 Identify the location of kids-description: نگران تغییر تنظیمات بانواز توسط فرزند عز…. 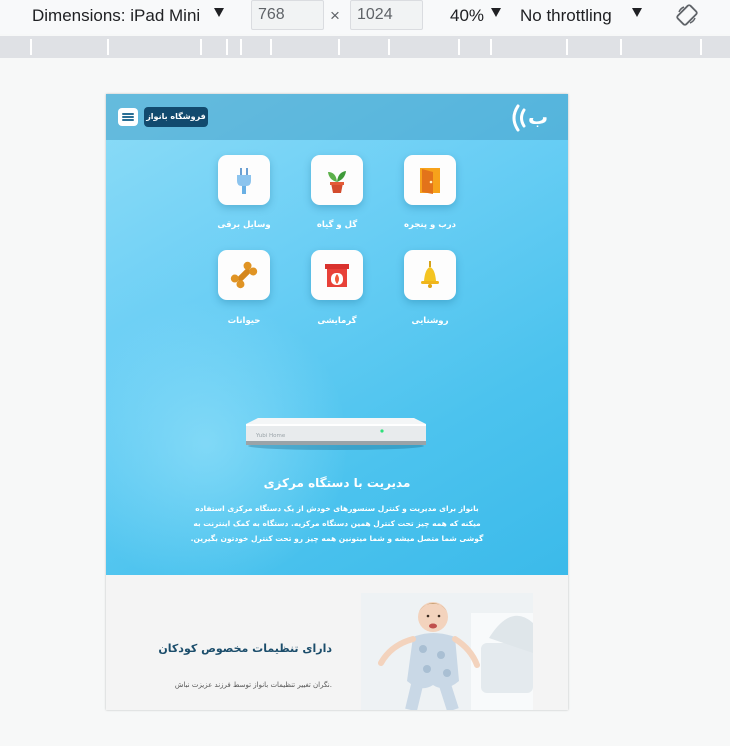
(253, 685).